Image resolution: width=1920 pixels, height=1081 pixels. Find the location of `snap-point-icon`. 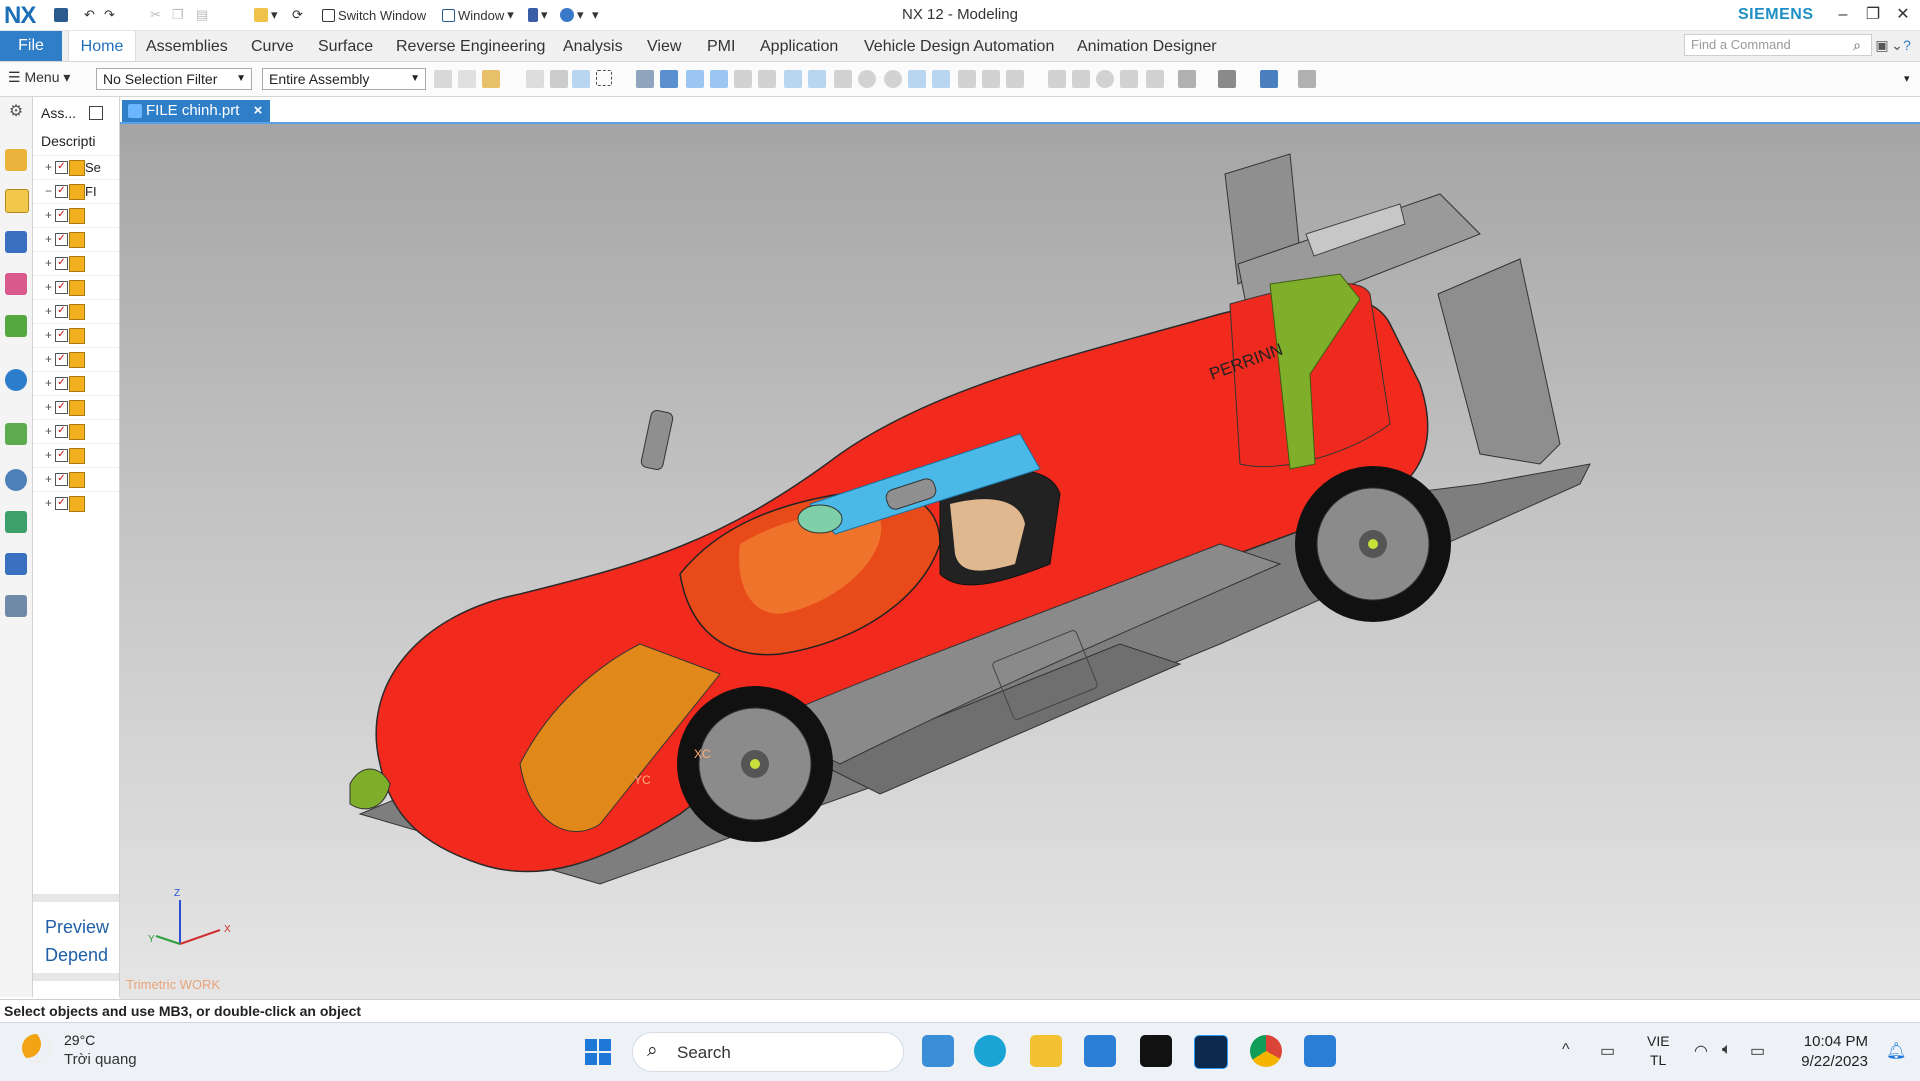

snap-point-icon is located at coordinates (695, 79).